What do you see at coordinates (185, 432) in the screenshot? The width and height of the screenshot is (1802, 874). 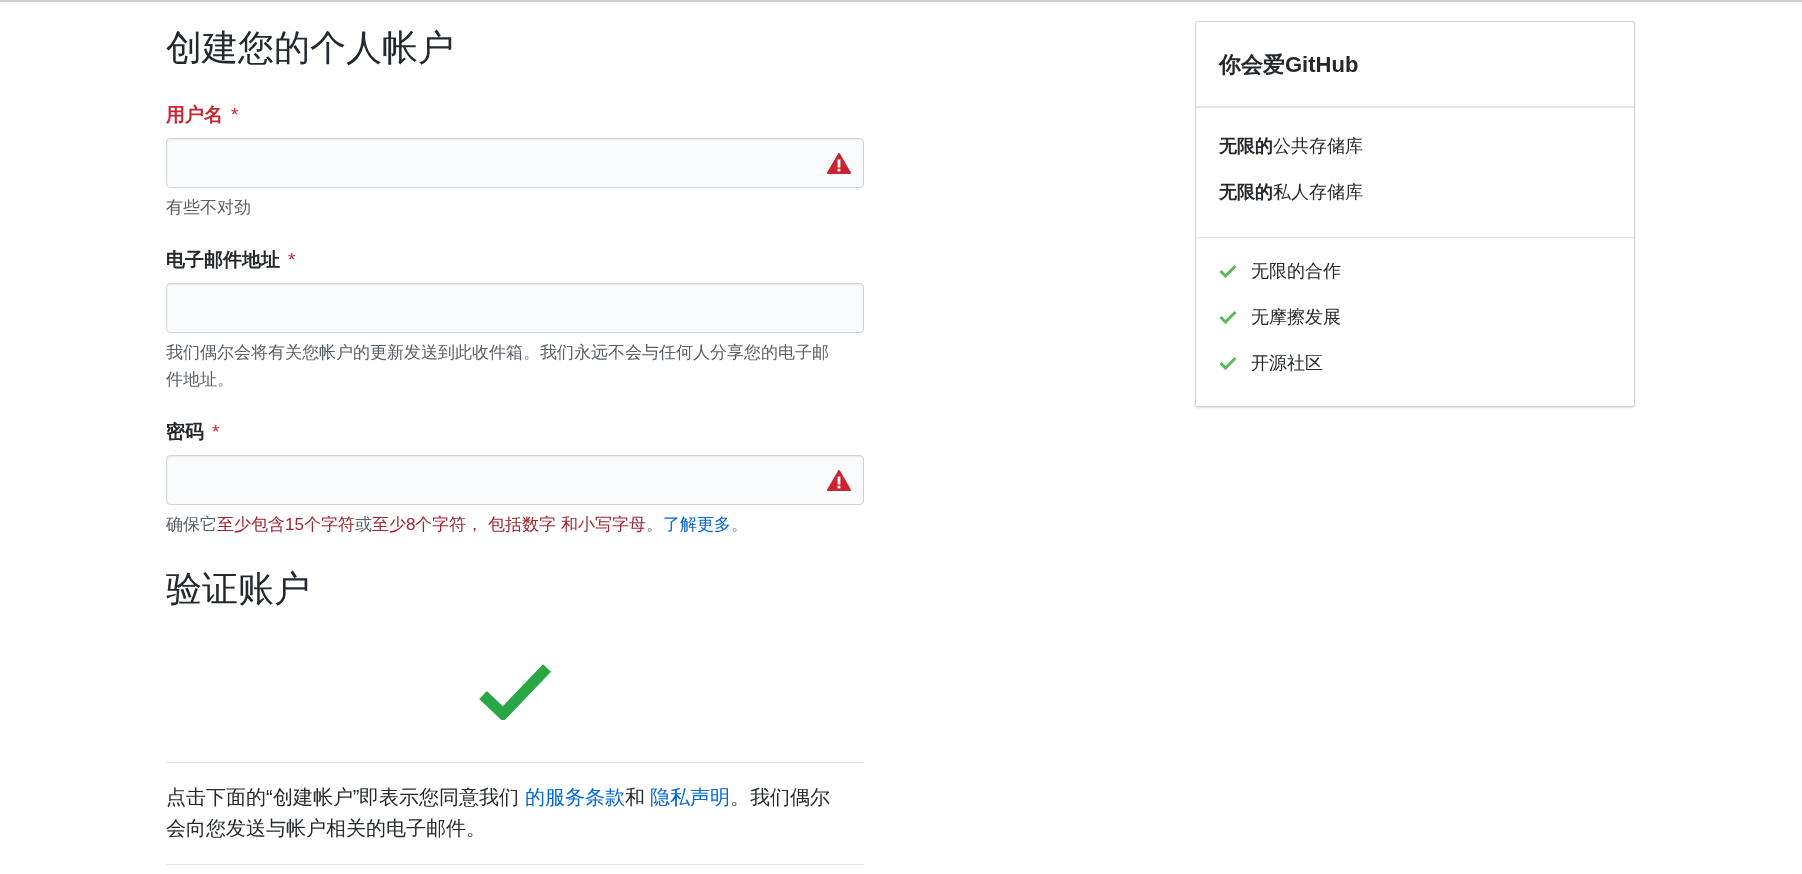 I see `field-label: 密码` at bounding box center [185, 432].